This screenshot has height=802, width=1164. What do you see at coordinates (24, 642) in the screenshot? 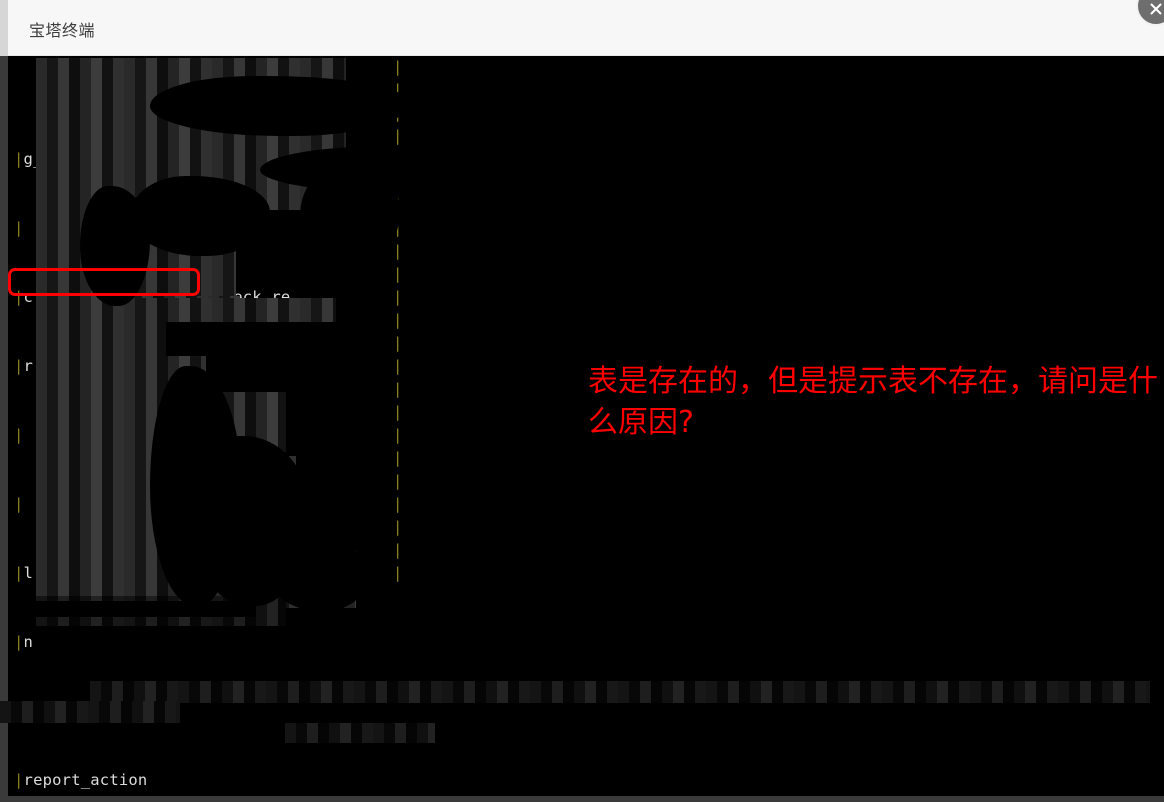
I see `table-row: |n` at bounding box center [24, 642].